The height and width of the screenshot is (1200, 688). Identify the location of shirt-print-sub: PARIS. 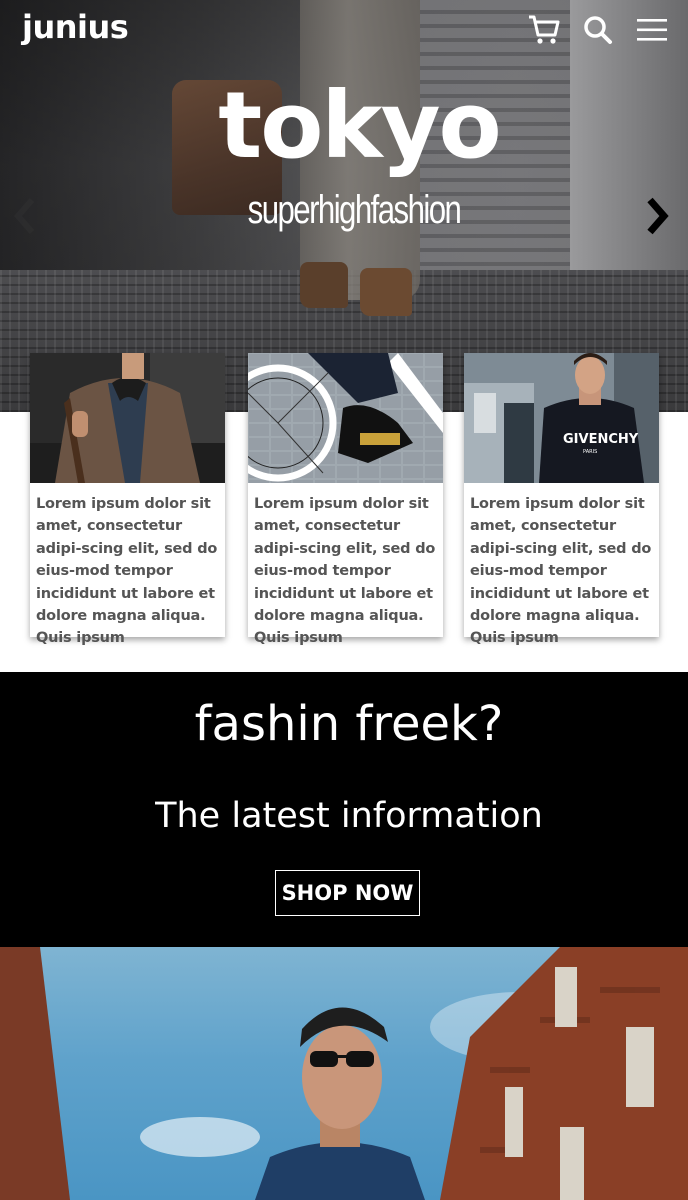
(590, 452).